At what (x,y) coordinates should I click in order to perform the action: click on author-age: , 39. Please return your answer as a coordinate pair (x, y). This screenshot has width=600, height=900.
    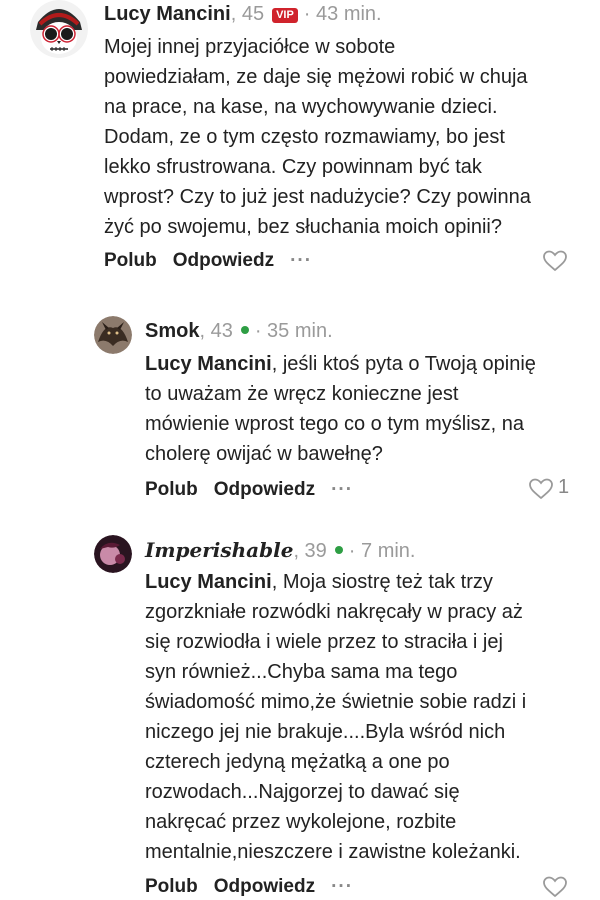
    Looking at the image, I should click on (310, 551).